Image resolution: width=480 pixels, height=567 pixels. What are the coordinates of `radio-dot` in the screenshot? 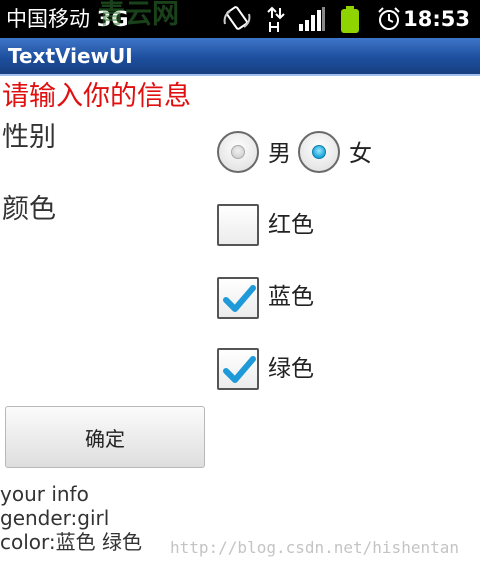 It's located at (238, 152).